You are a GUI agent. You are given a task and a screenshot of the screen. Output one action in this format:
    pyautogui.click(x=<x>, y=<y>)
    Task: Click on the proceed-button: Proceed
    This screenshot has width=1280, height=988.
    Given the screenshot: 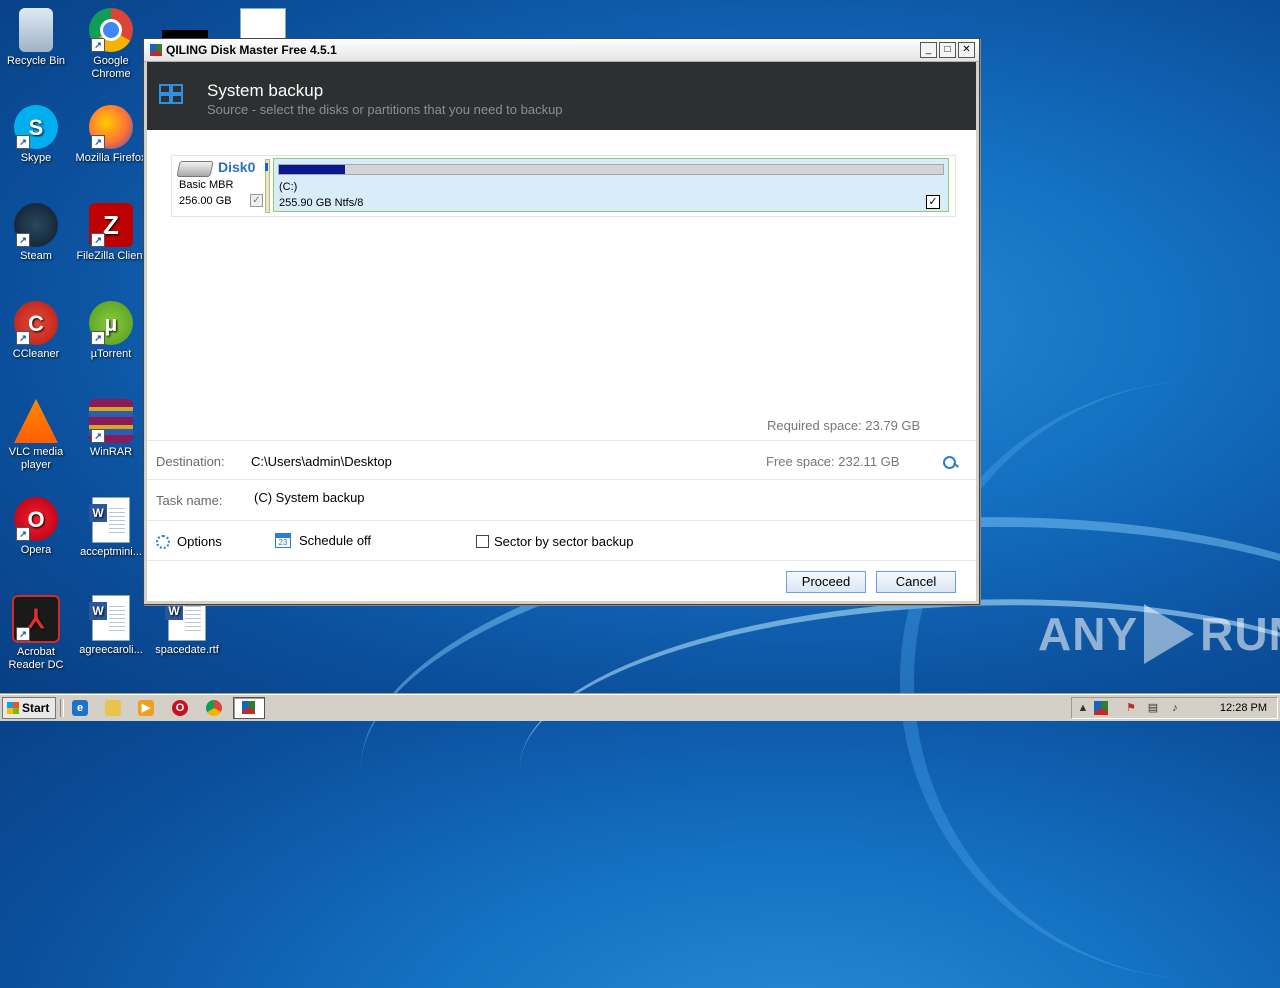 What is the action you would take?
    pyautogui.click(x=826, y=582)
    